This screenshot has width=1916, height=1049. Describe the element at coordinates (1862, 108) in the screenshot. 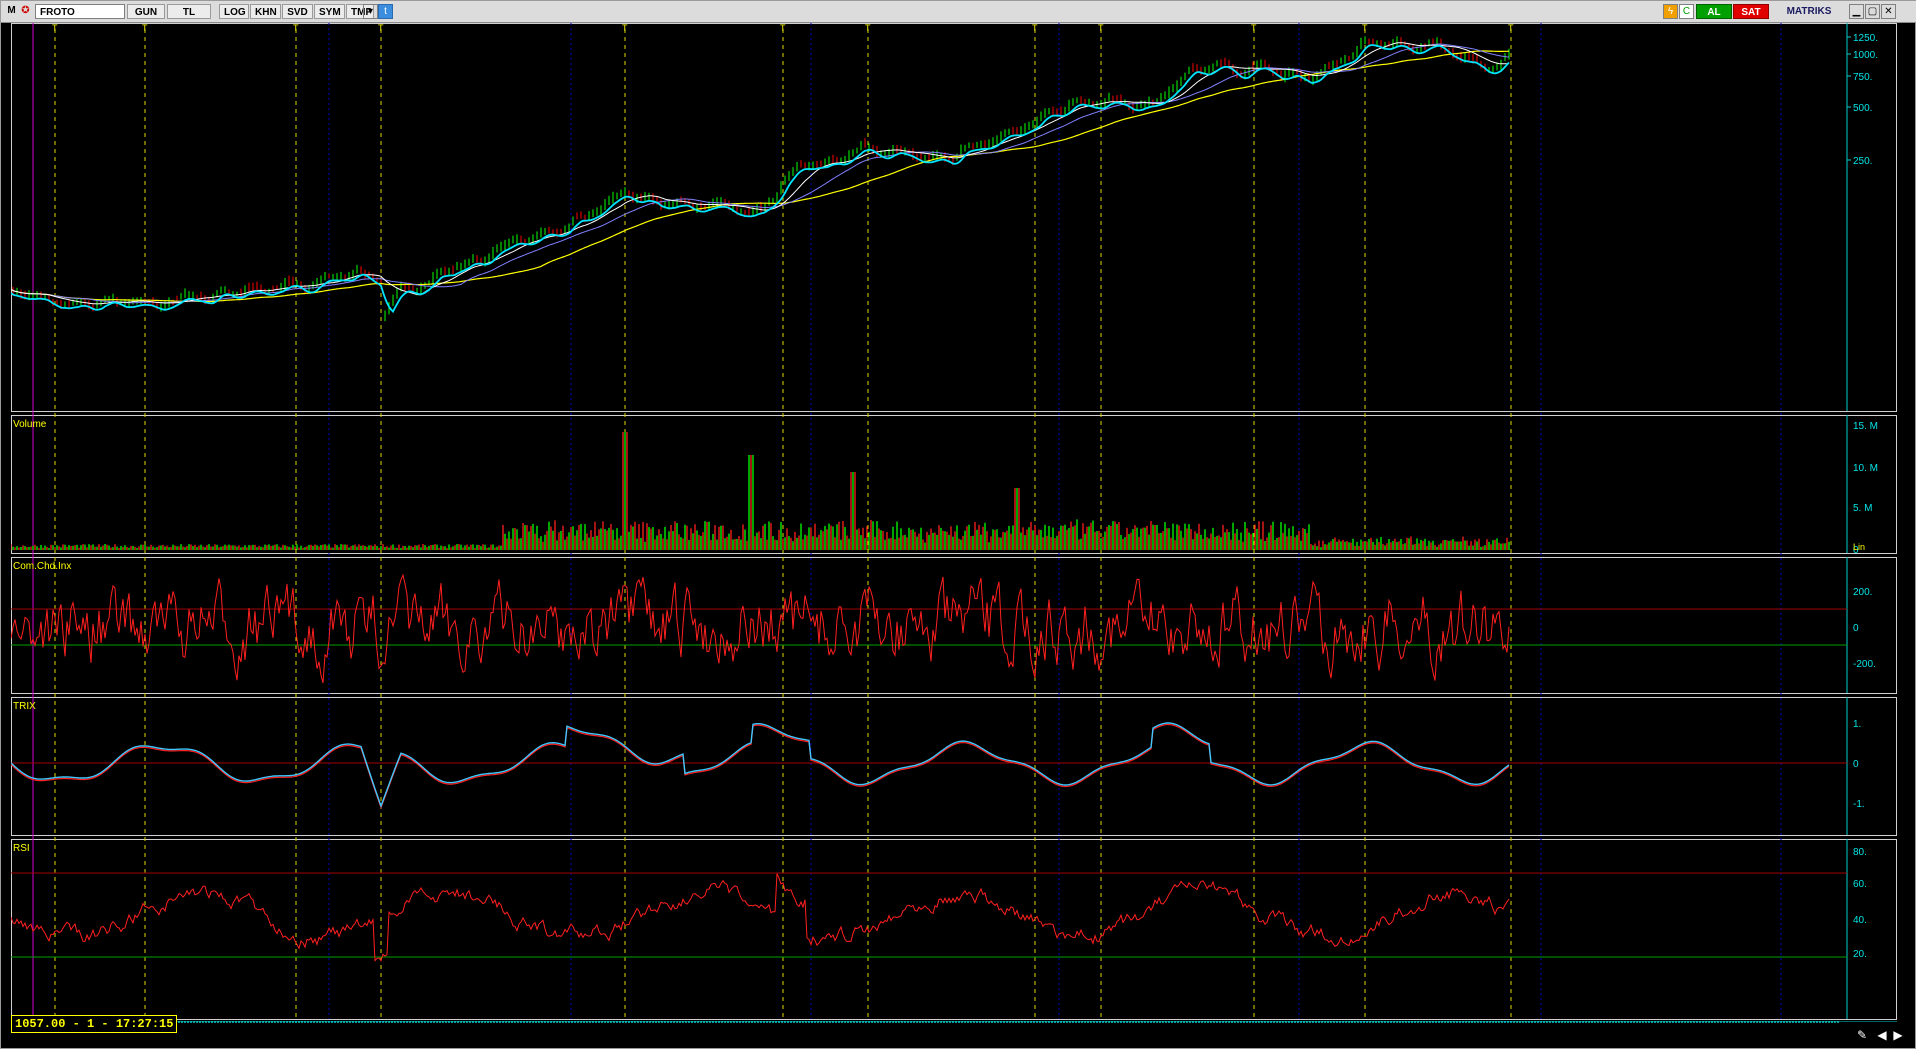

I see `price-tick-label: 500.` at that location.